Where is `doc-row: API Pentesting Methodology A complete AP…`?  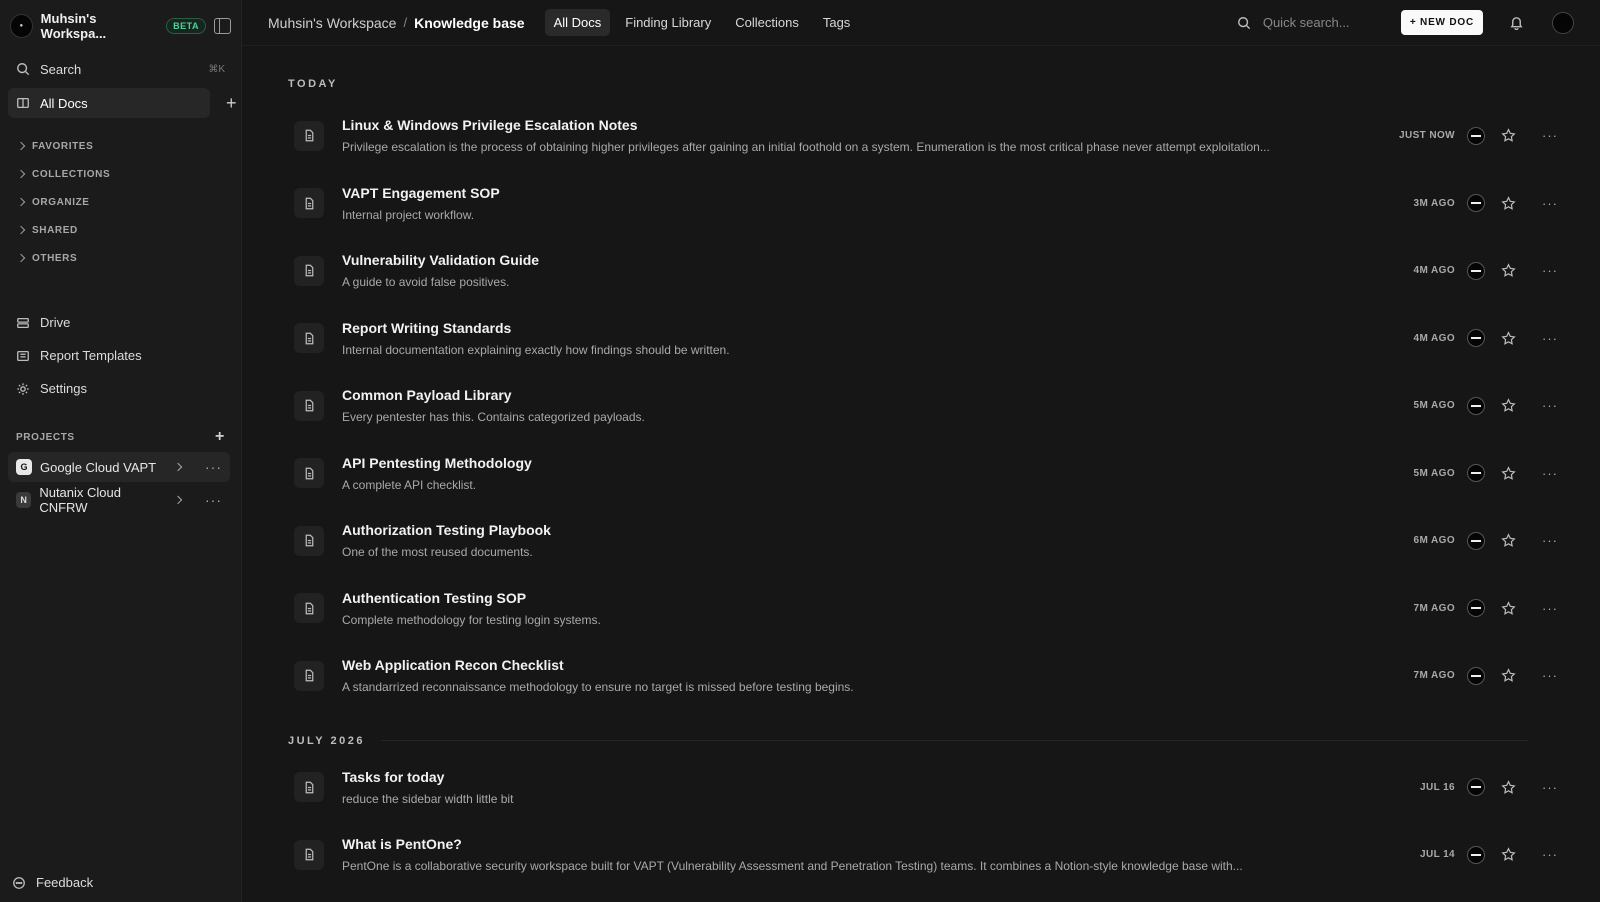
doc-row: API Pentesting Methodology A complete AP… is located at coordinates (923, 474).